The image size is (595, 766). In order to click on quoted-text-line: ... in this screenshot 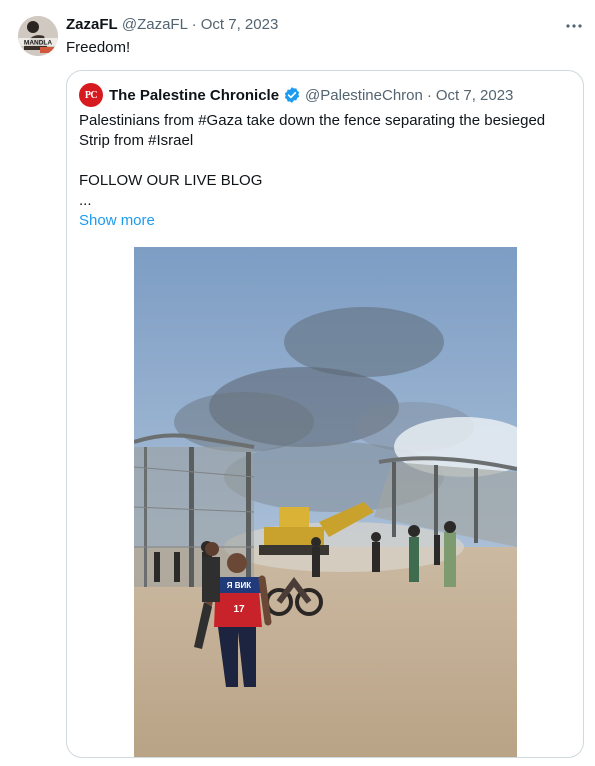, I will do `click(85, 200)`.